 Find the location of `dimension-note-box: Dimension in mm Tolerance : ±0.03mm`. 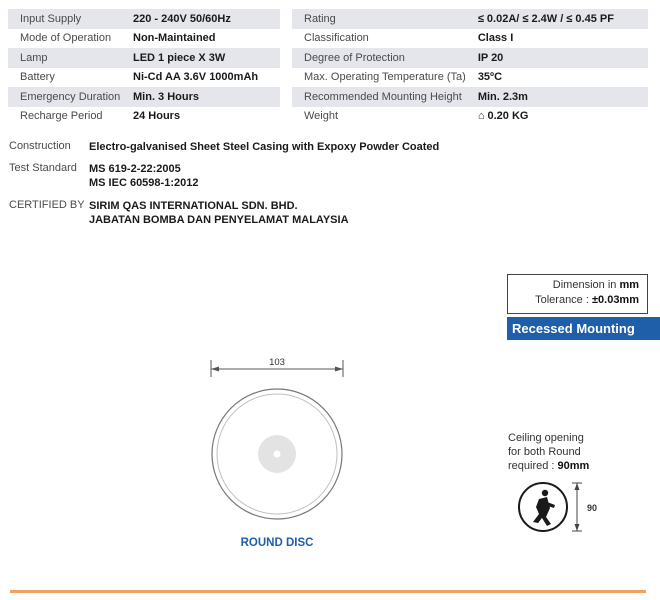

dimension-note-box: Dimension in mm Tolerance : ±0.03mm is located at coordinates (577, 294).